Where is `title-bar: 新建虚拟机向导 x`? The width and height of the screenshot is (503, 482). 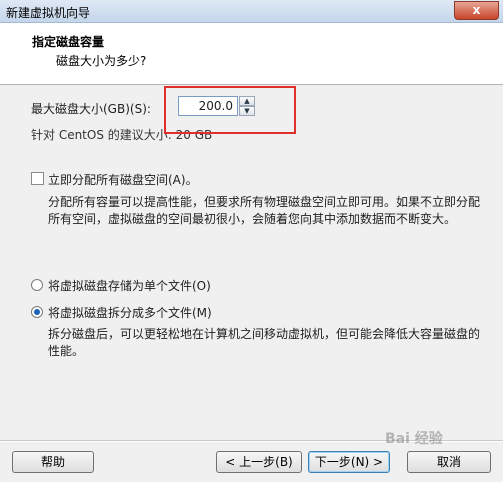 title-bar: 新建虚拟机向导 x is located at coordinates (251, 11).